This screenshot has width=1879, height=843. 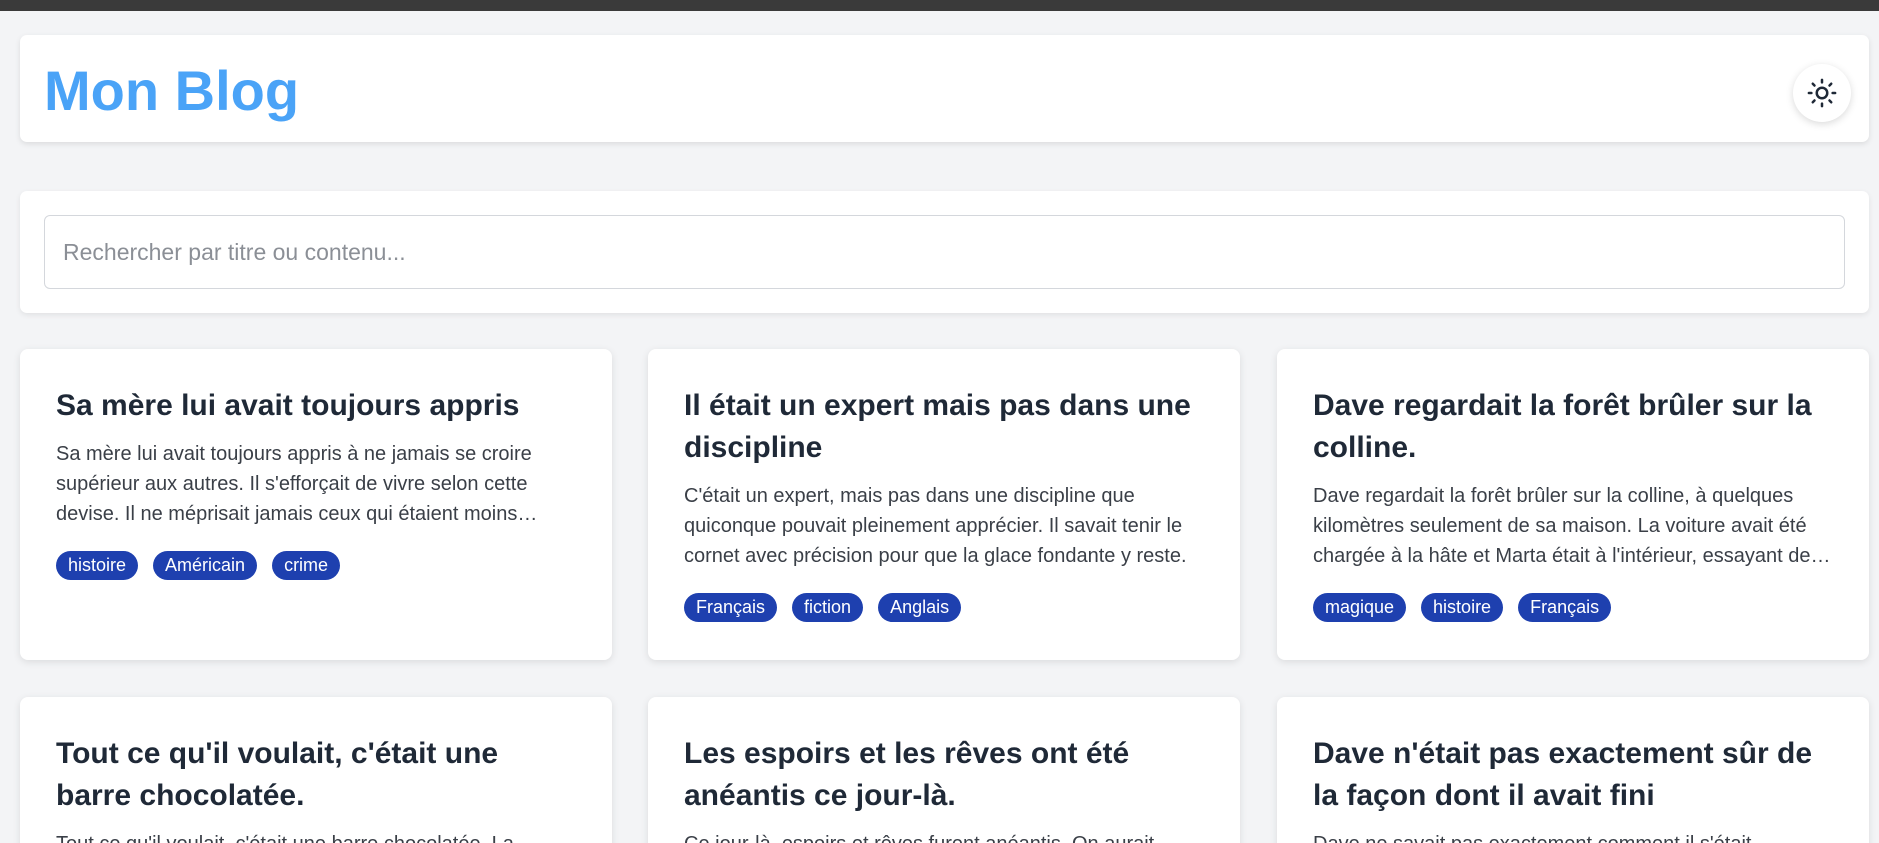 I want to click on site-header: Mon Blog, so click(x=944, y=88).